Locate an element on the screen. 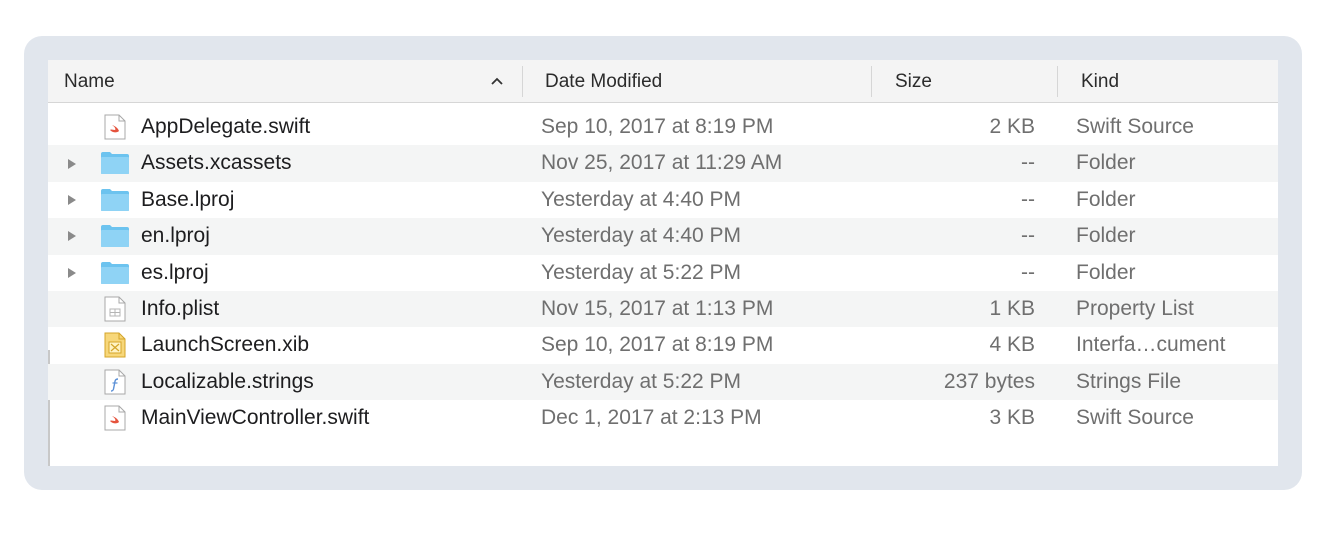  file-date-modified: Dec 1, 2017 at 2:13 PM is located at coordinates (651, 418).